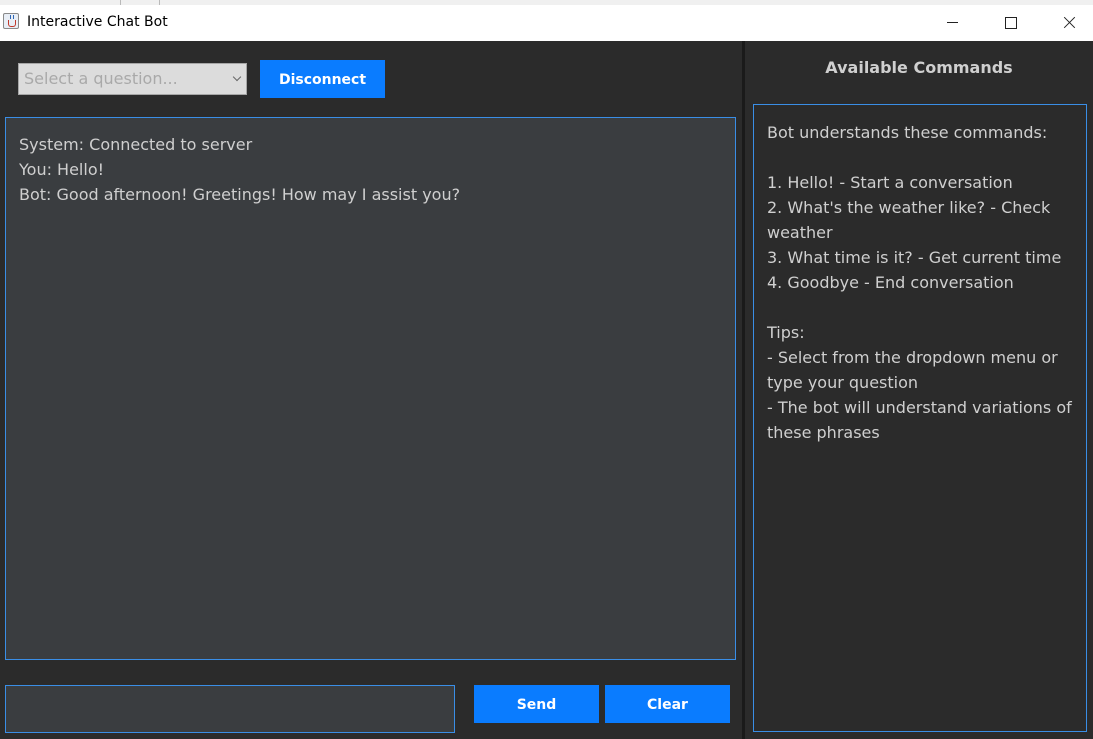 The image size is (1093, 739). Describe the element at coordinates (97, 22) in the screenshot. I see `window-title: Interactive Chat Bot` at that location.